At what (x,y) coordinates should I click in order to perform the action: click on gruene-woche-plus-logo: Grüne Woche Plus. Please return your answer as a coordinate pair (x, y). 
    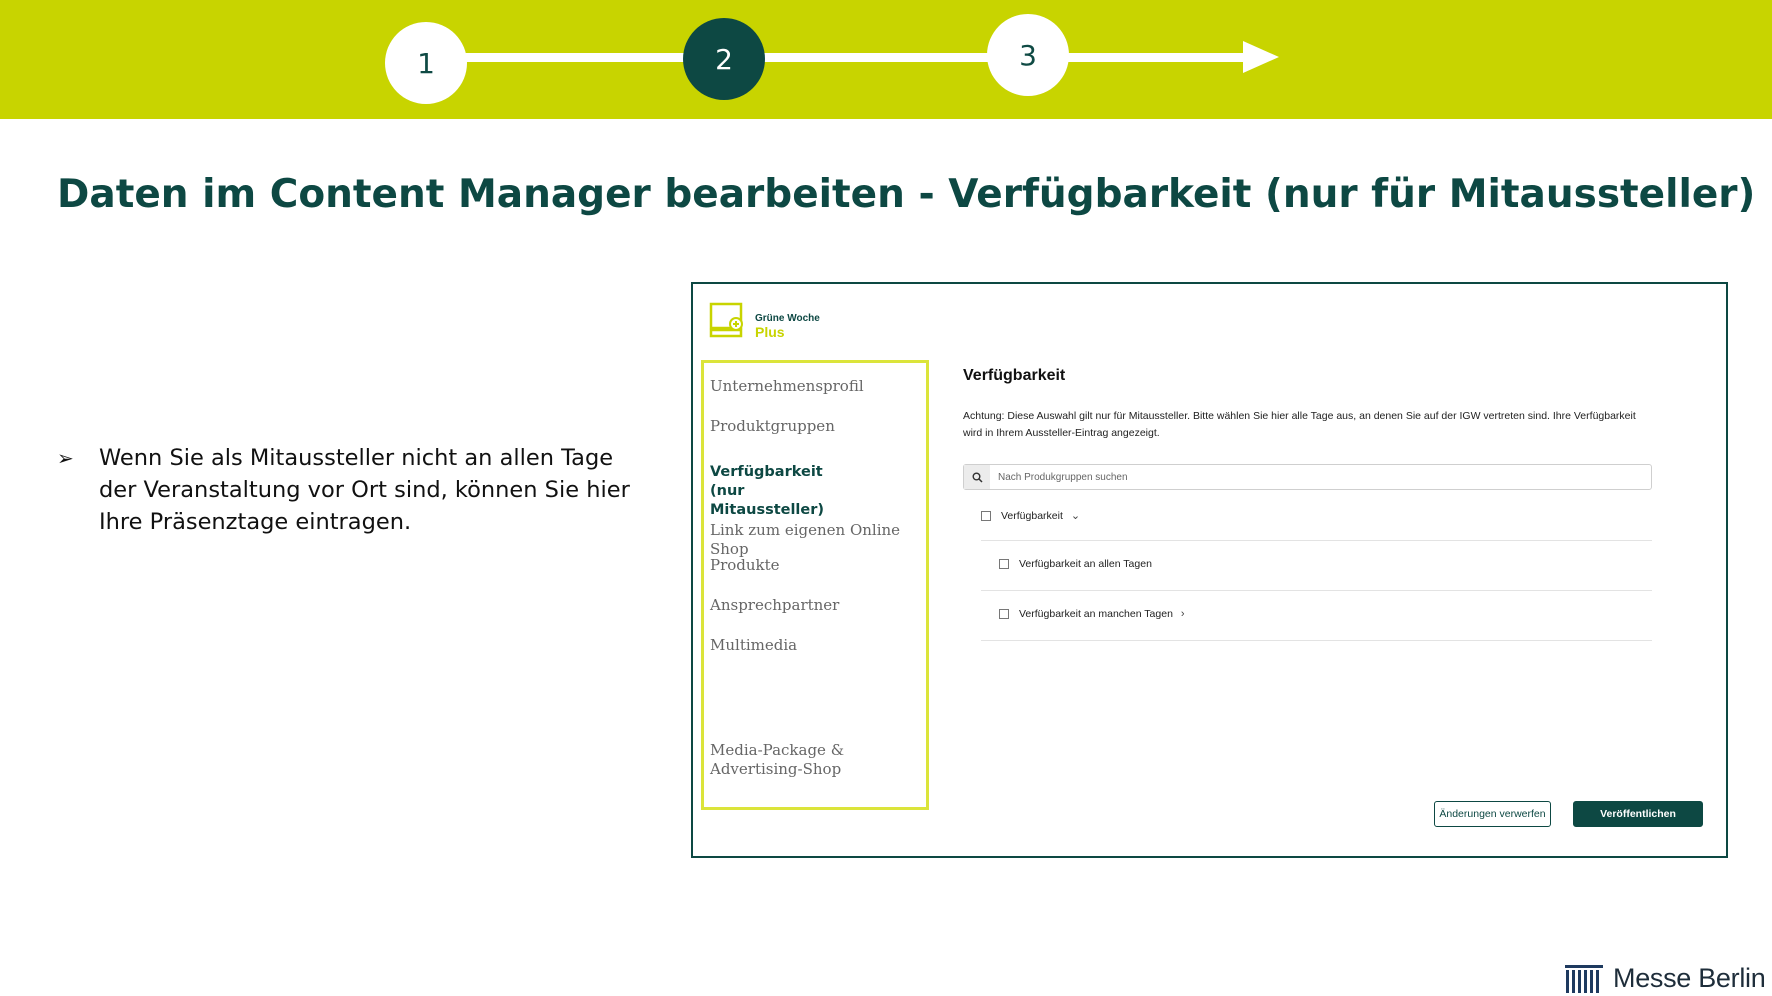
    Looking at the image, I should click on (769, 322).